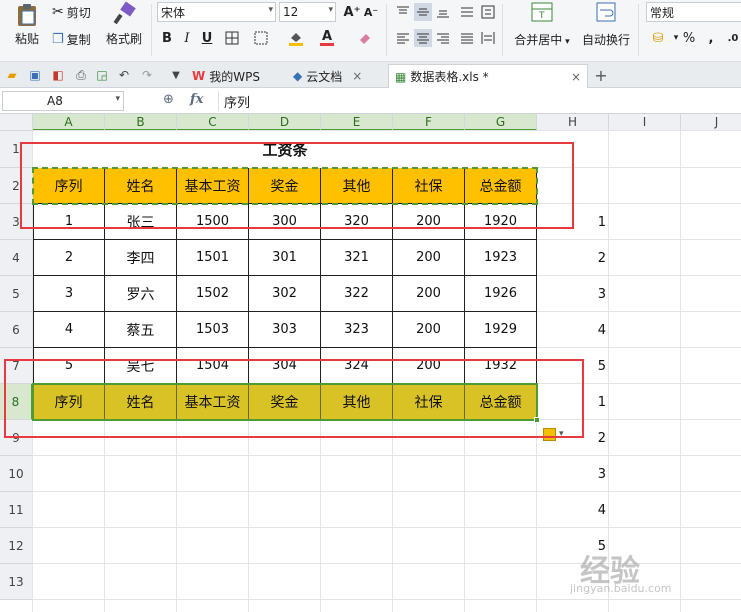  Describe the element at coordinates (285, 122) in the screenshot. I see `column-header: D` at that location.